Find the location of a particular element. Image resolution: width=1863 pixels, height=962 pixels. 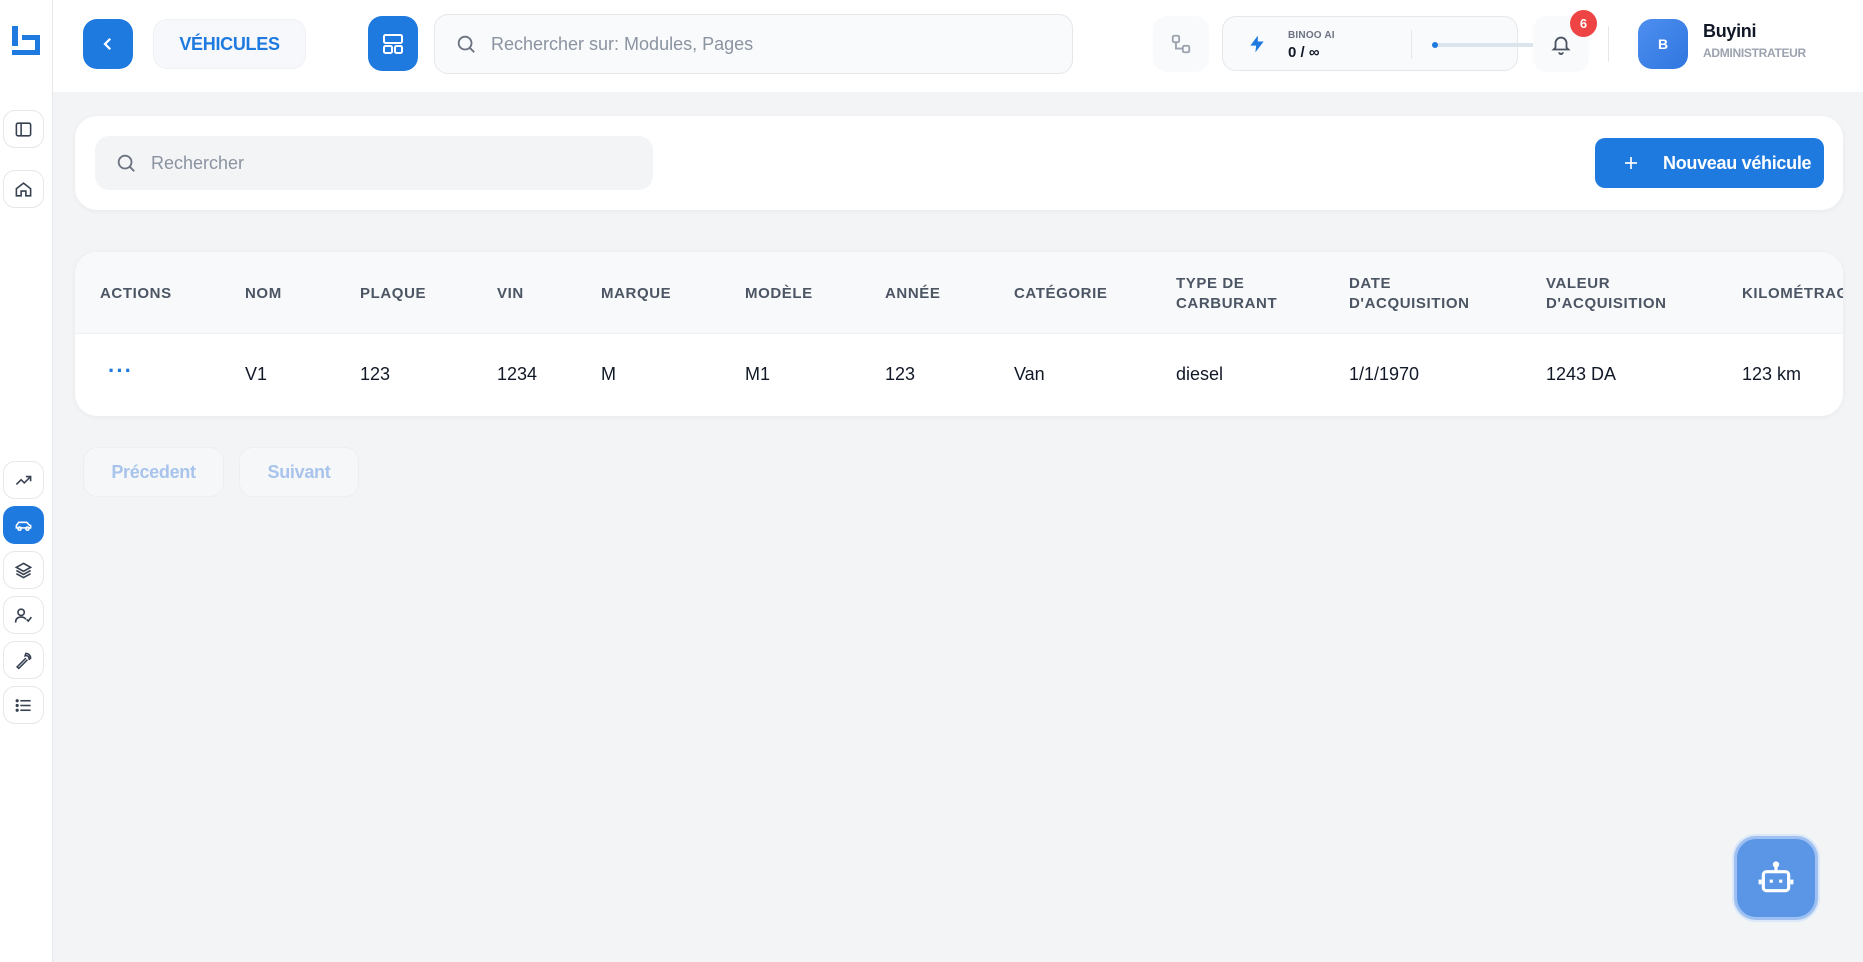

rail-item-maintenance is located at coordinates (23, 660).